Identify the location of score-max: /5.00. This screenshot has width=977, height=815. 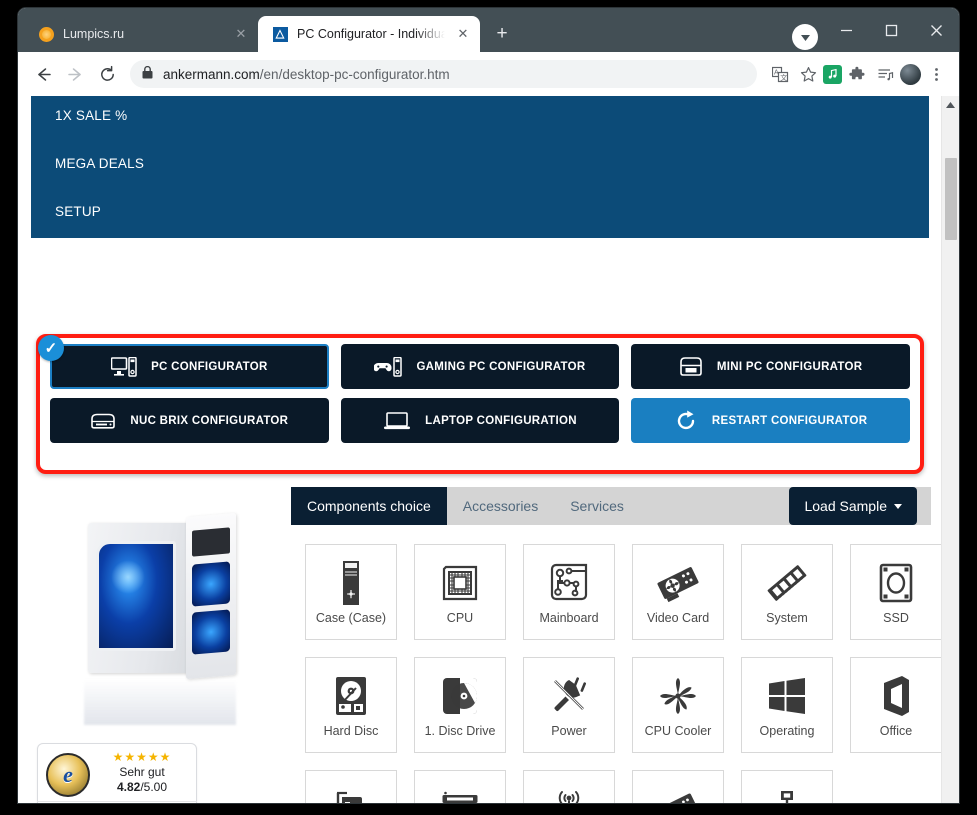
(154, 787).